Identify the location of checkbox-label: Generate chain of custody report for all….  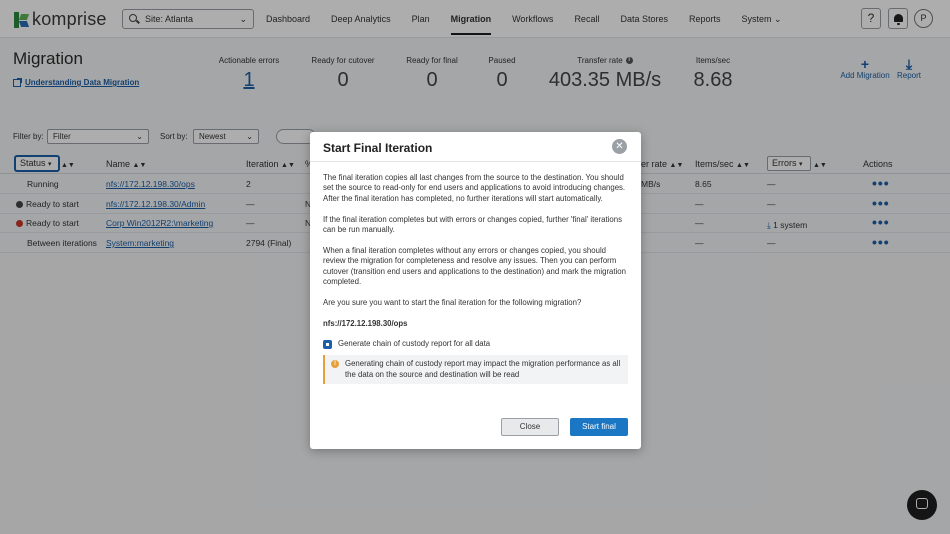
(414, 343).